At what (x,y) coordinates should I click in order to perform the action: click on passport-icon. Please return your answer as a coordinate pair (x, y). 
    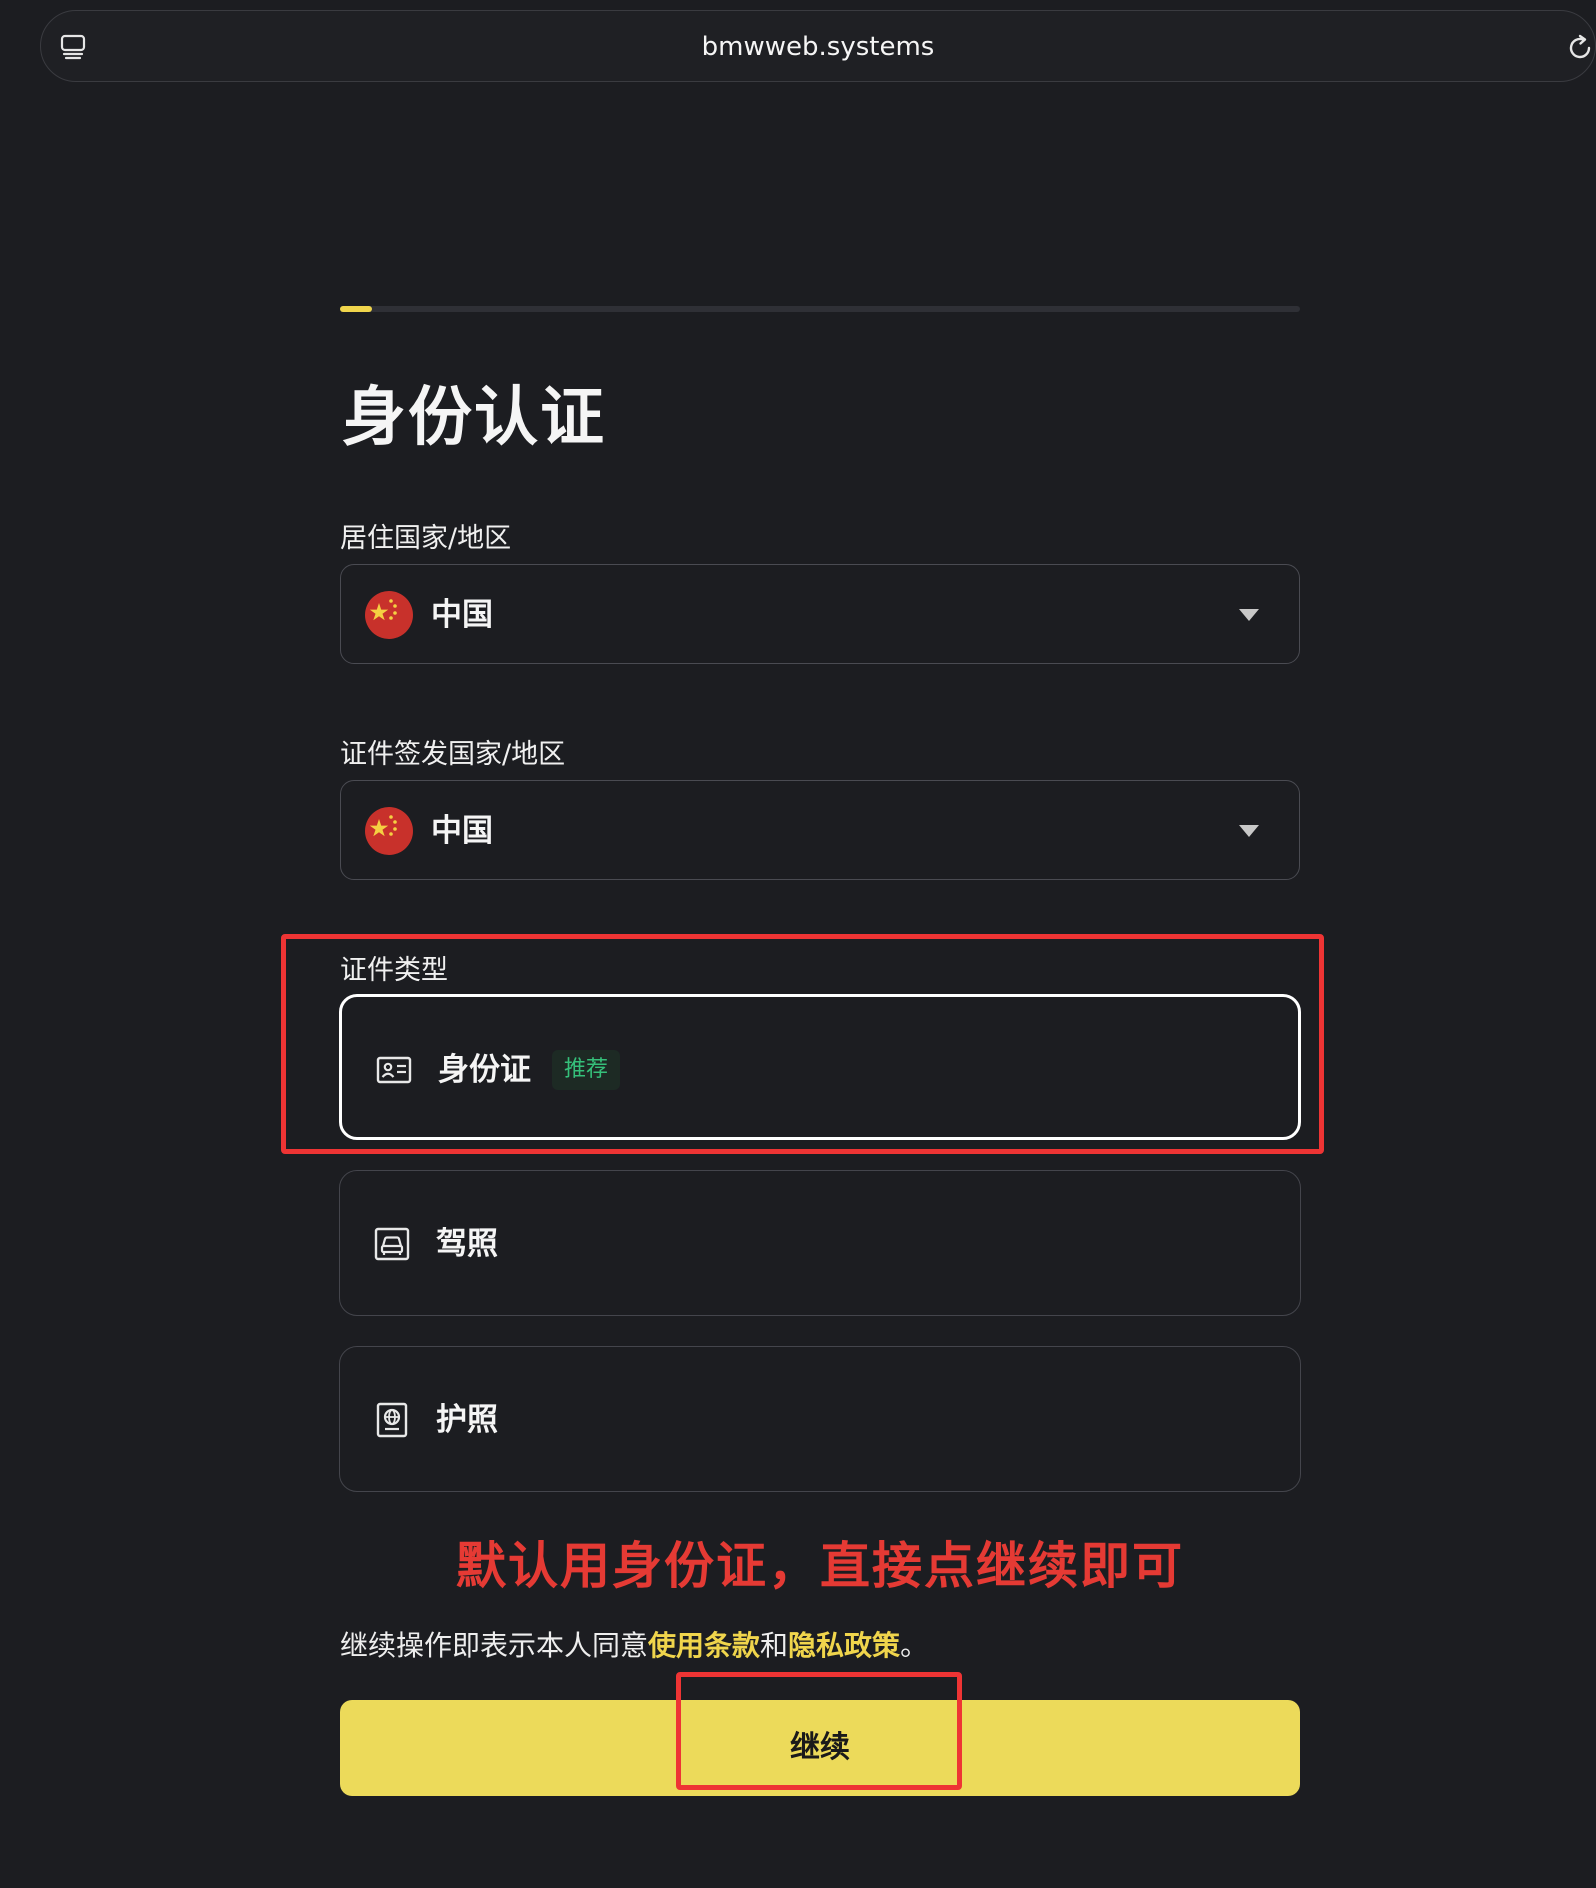
    Looking at the image, I should click on (392, 1420).